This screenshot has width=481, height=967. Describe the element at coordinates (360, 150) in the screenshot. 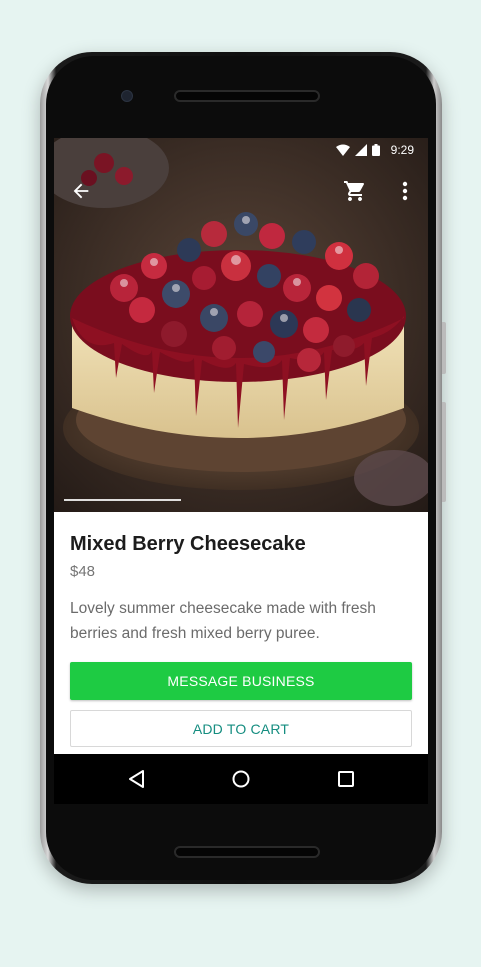

I see `cell-signal-icon` at that location.